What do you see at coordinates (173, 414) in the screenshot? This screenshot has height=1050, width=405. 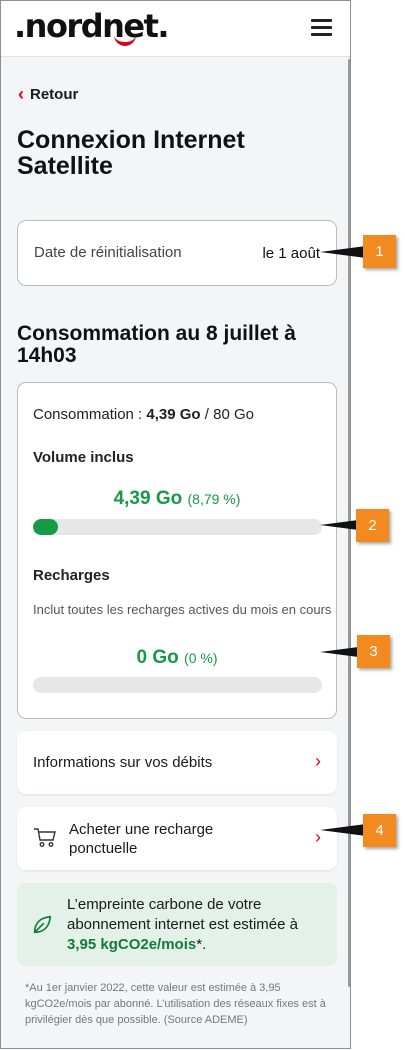 I see `summary-used: 4,39 Go` at bounding box center [173, 414].